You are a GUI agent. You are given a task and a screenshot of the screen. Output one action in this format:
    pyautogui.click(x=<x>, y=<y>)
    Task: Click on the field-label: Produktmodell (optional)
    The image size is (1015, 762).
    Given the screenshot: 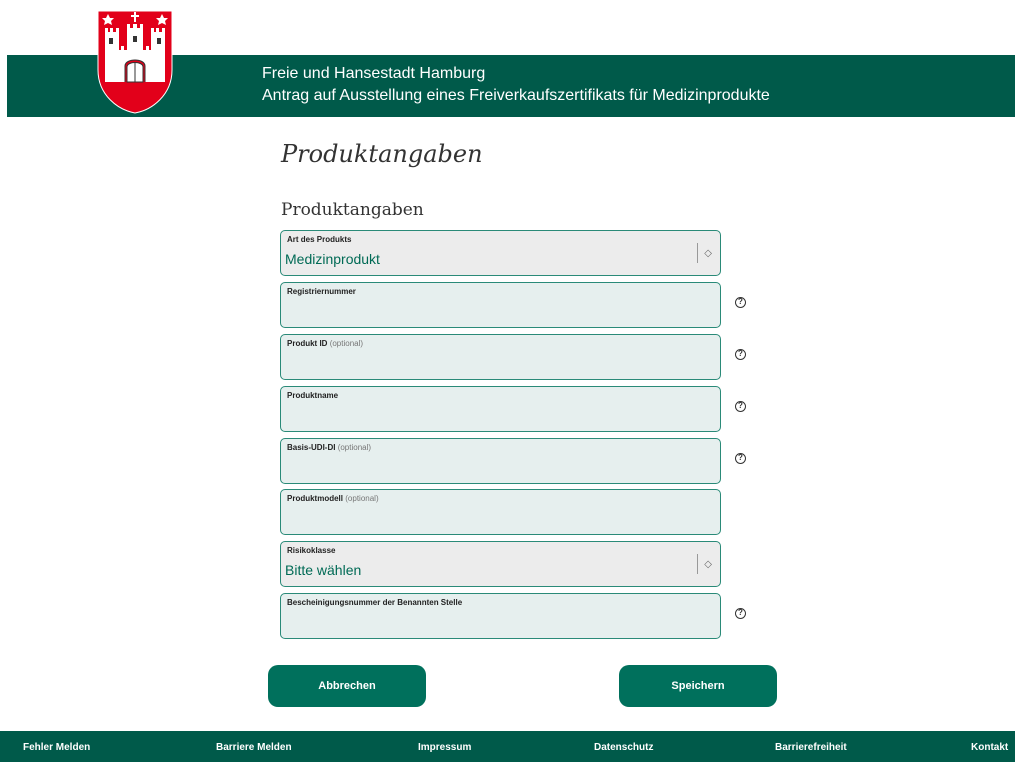 What is the action you would take?
    pyautogui.click(x=333, y=498)
    